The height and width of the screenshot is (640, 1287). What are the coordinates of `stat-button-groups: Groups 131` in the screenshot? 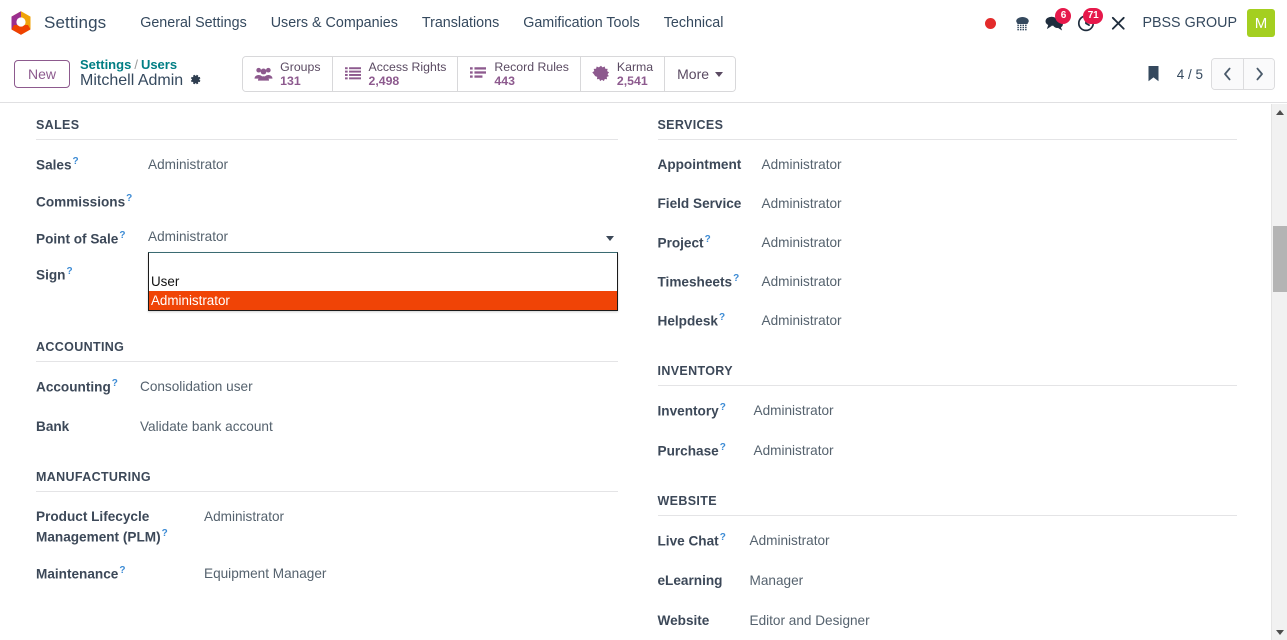 It's located at (288, 74).